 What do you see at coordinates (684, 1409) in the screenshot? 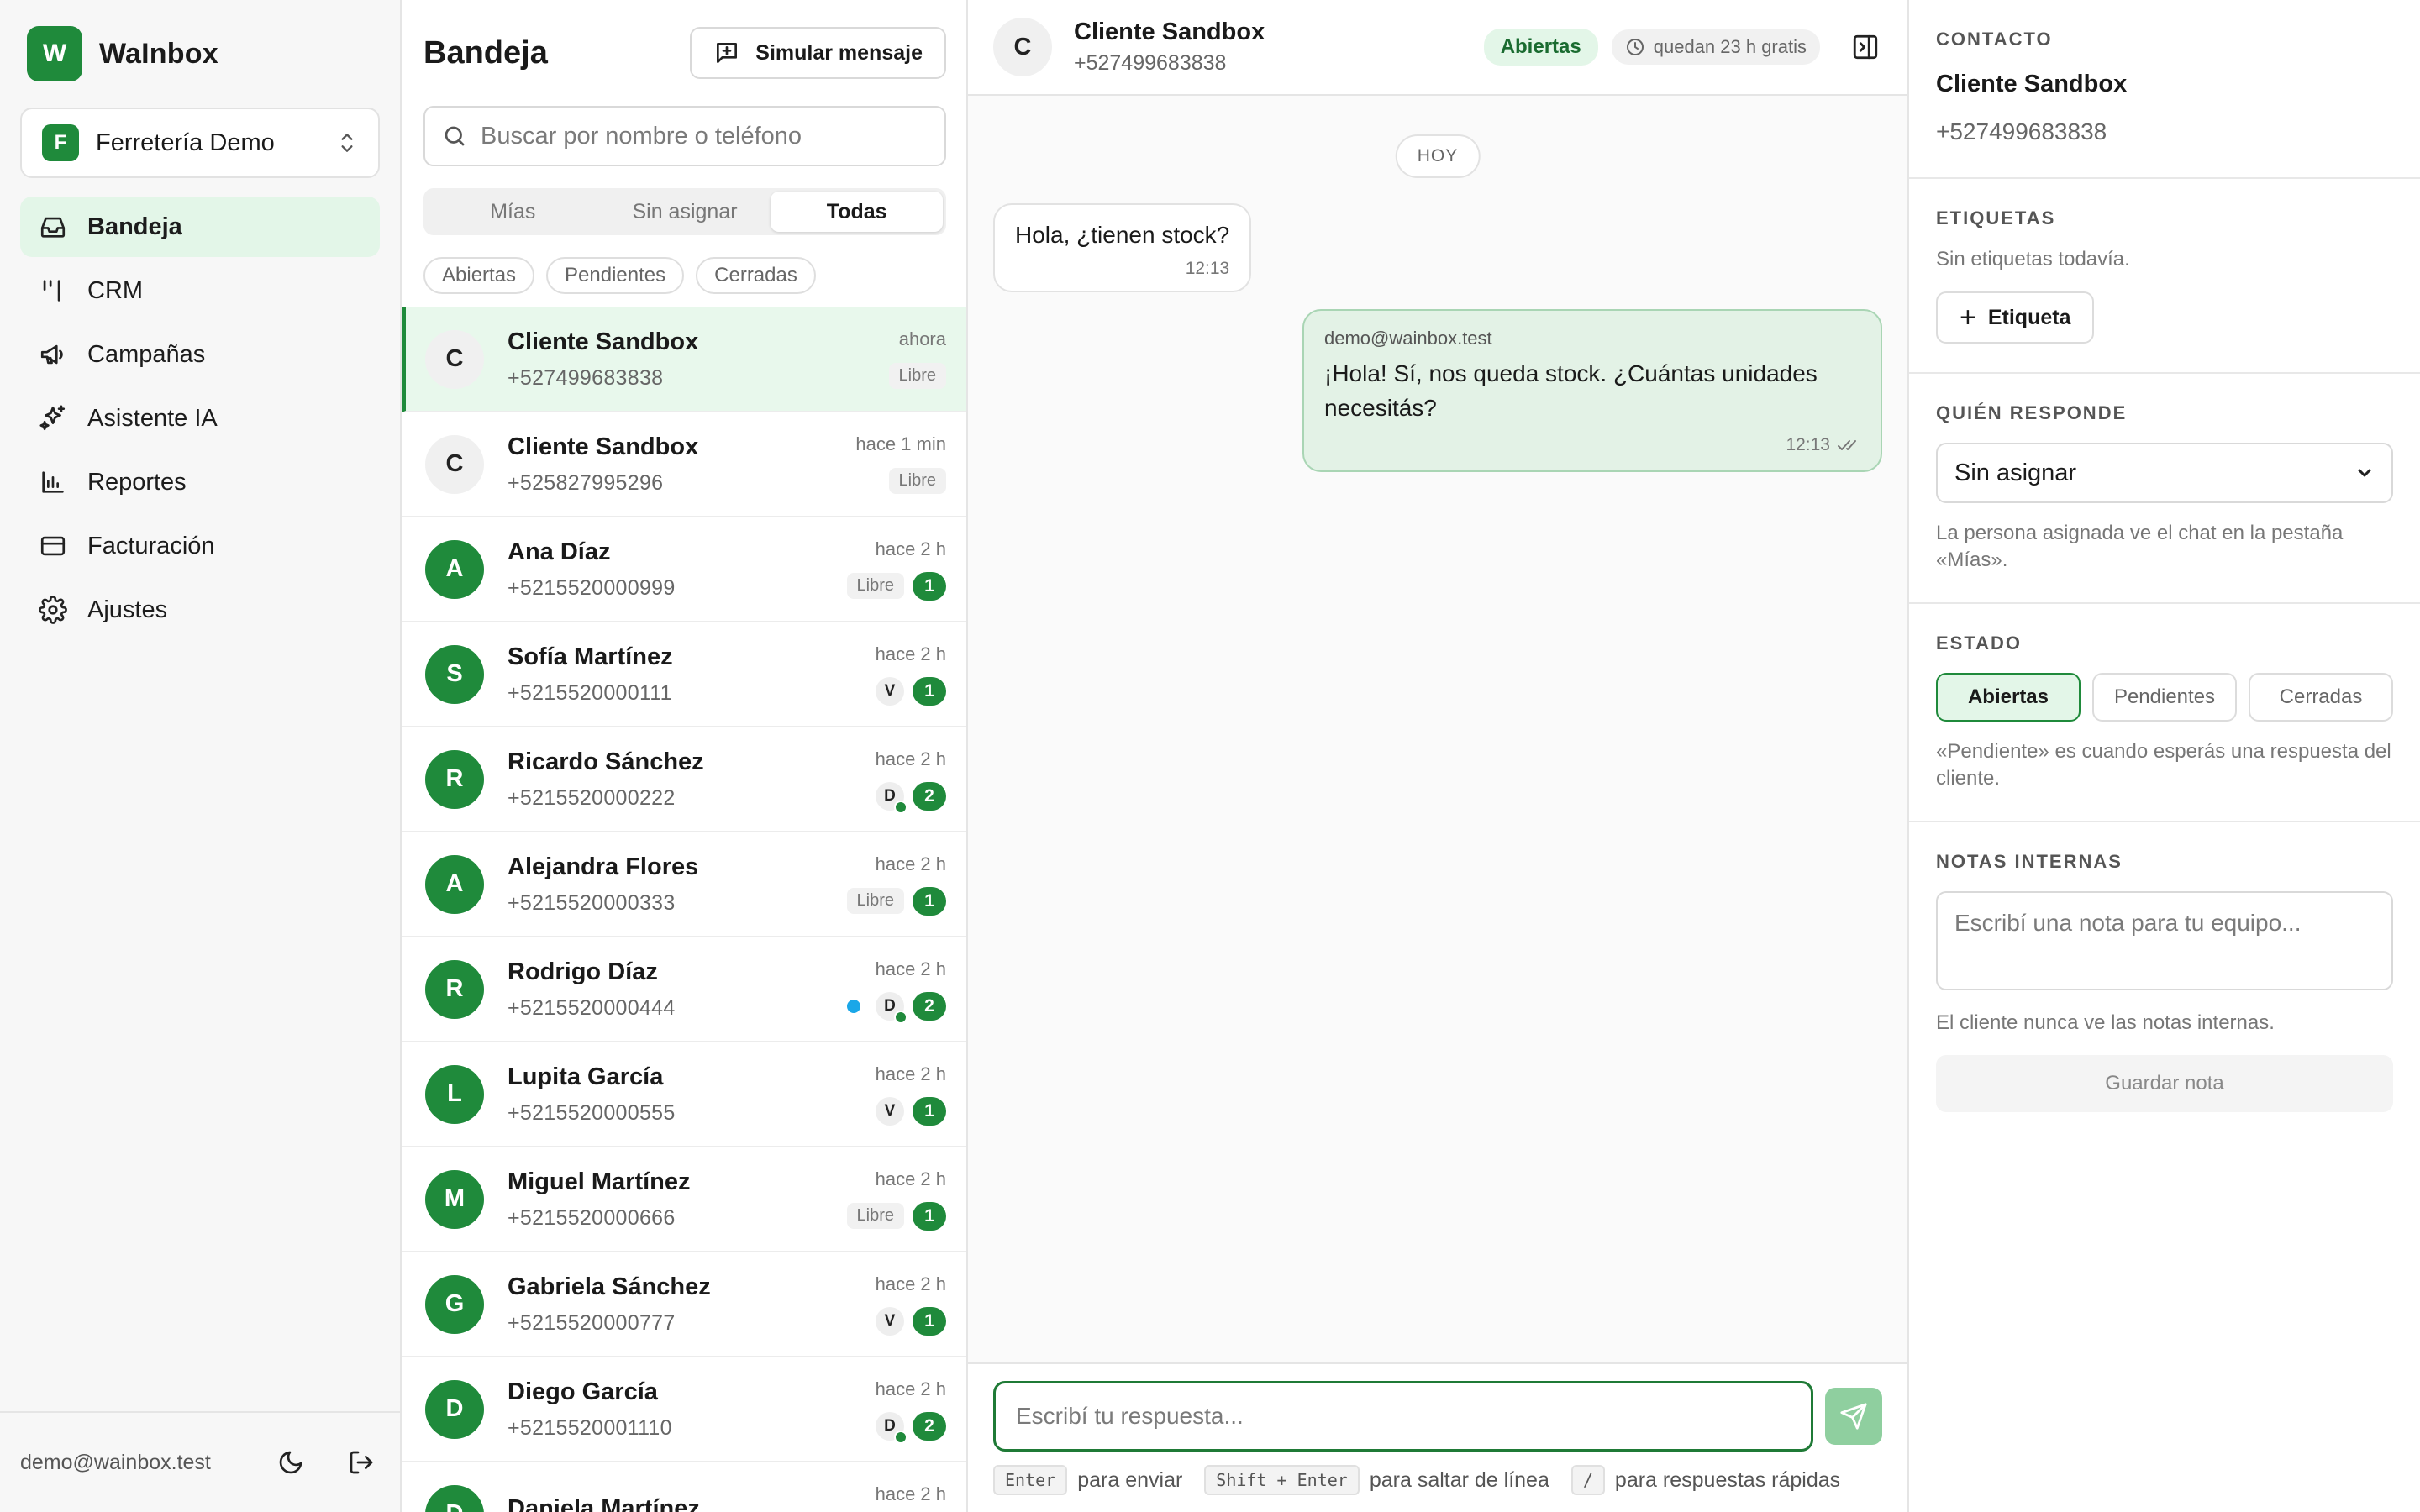
I see `conversation-row: D Diego García +5215520001110 hace 2 hD2` at bounding box center [684, 1409].